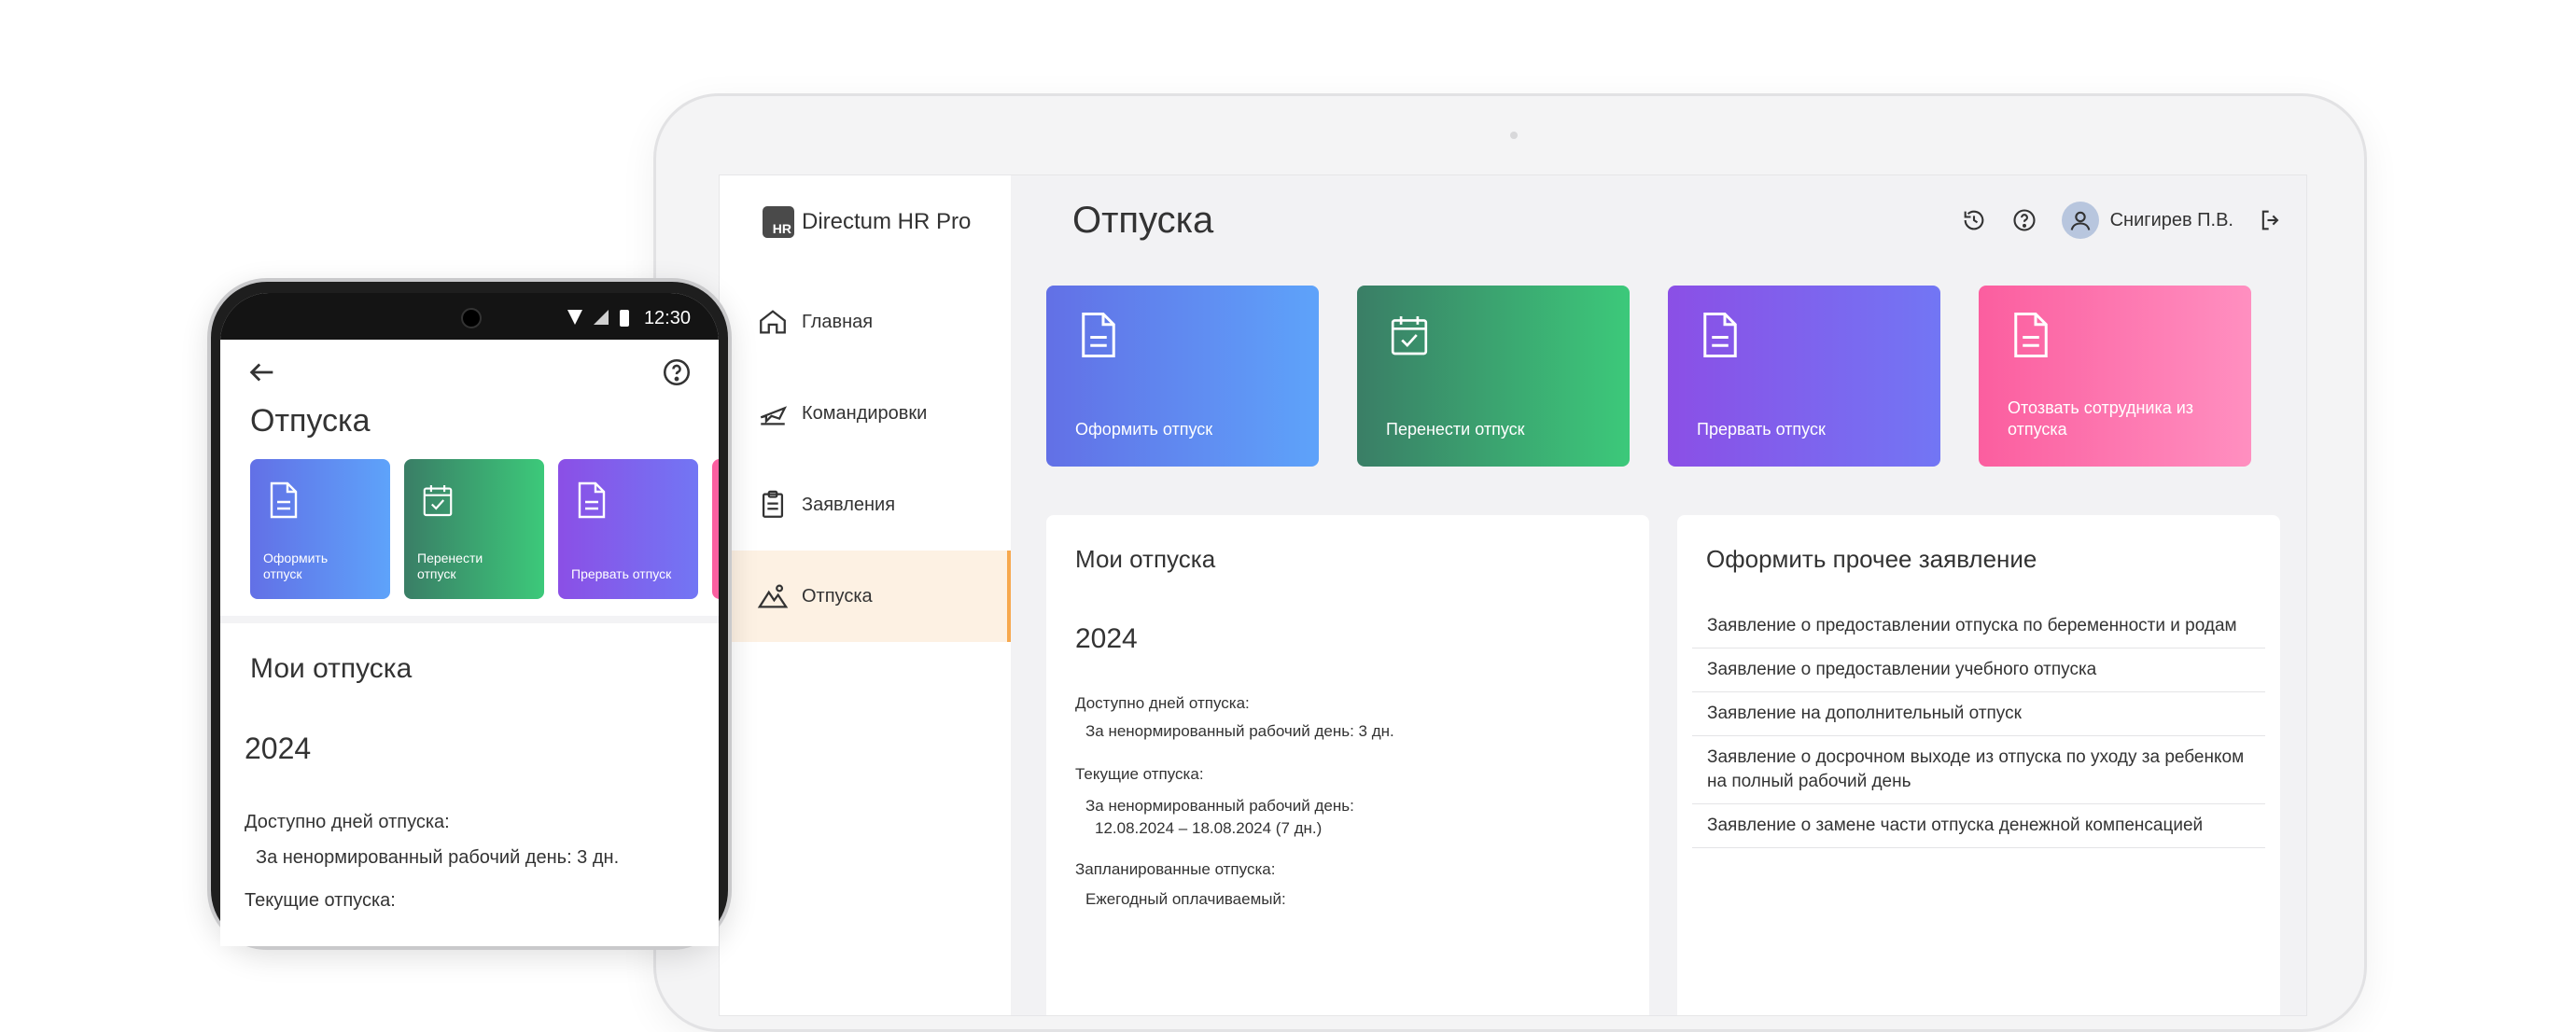 The height and width of the screenshot is (1032, 2576). What do you see at coordinates (715, 529) in the screenshot?
I see `tile-recall-employee` at bounding box center [715, 529].